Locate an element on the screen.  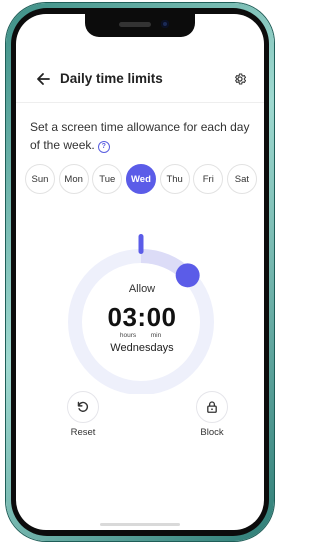
question-icon: ? is located at coordinates (103, 147).